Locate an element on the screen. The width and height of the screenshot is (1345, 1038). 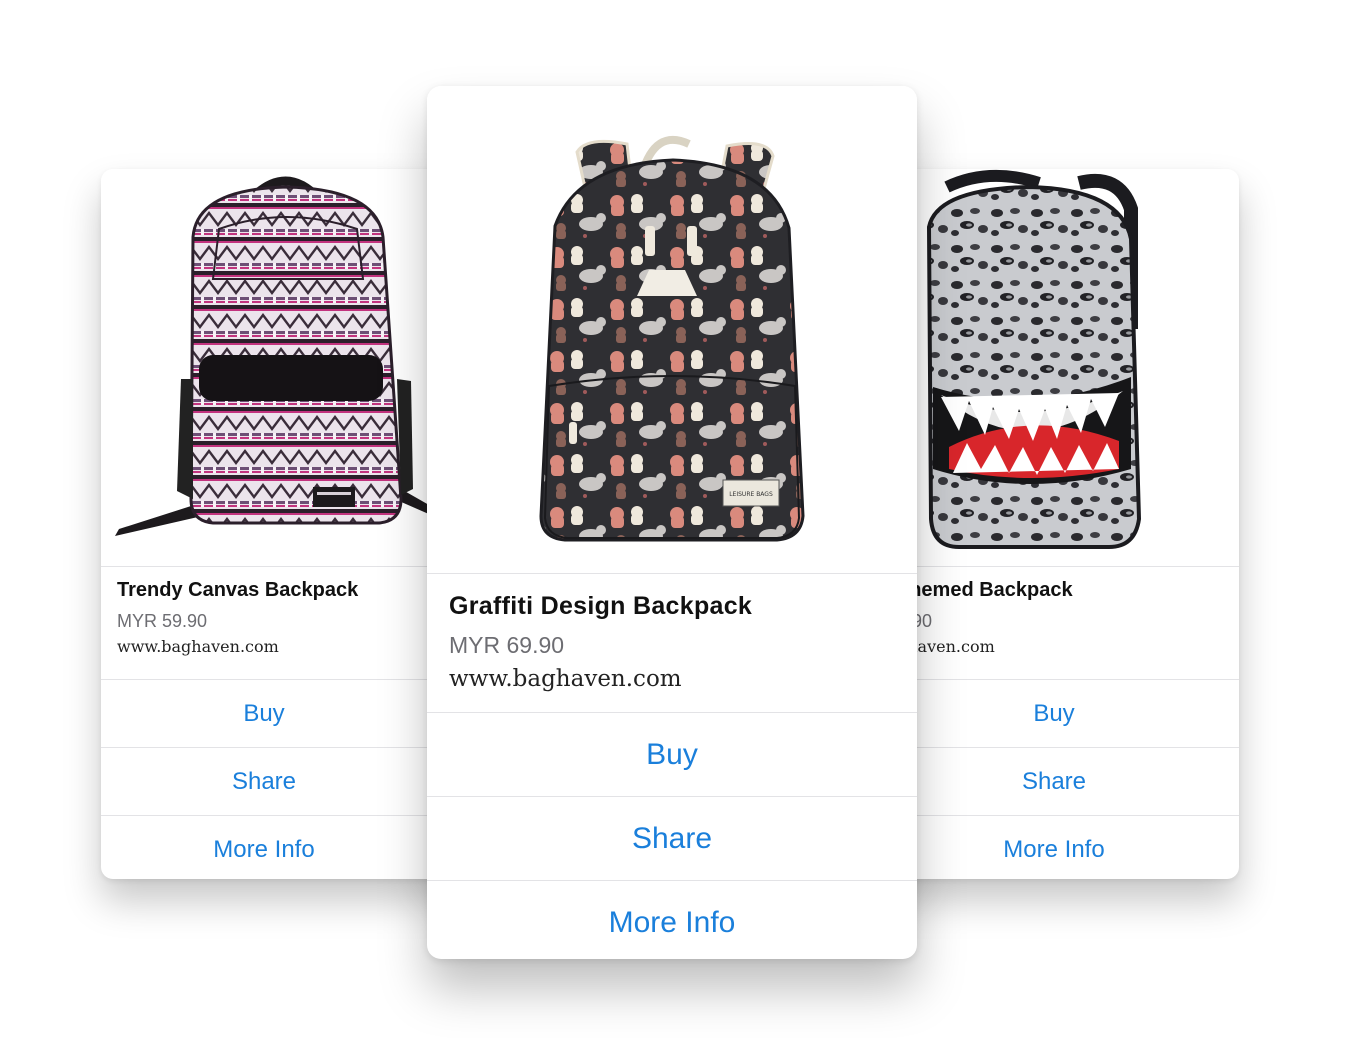
tribal-backpack-image is located at coordinates (286, 367).